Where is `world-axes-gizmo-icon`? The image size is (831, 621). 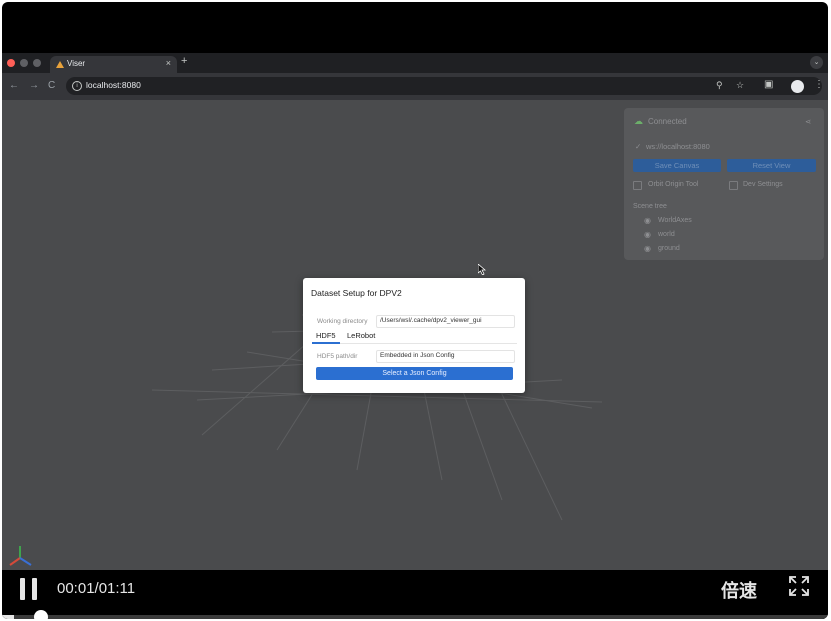 world-axes-gizmo-icon is located at coordinates (20, 556).